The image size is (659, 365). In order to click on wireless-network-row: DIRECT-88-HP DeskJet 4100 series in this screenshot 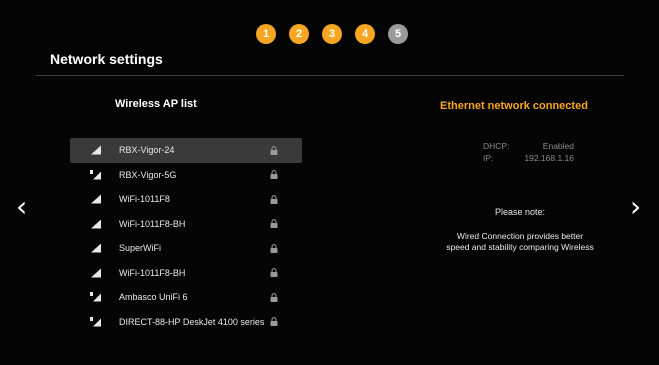, I will do `click(186, 322)`.